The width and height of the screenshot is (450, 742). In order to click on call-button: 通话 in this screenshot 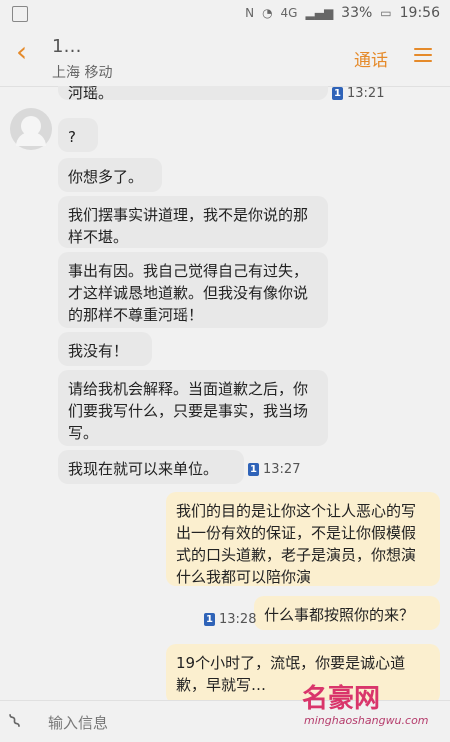, I will do `click(371, 58)`.